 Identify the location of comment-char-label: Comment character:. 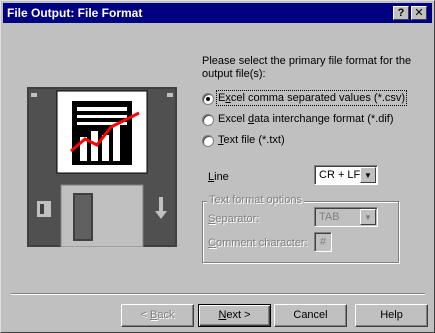
(258, 243).